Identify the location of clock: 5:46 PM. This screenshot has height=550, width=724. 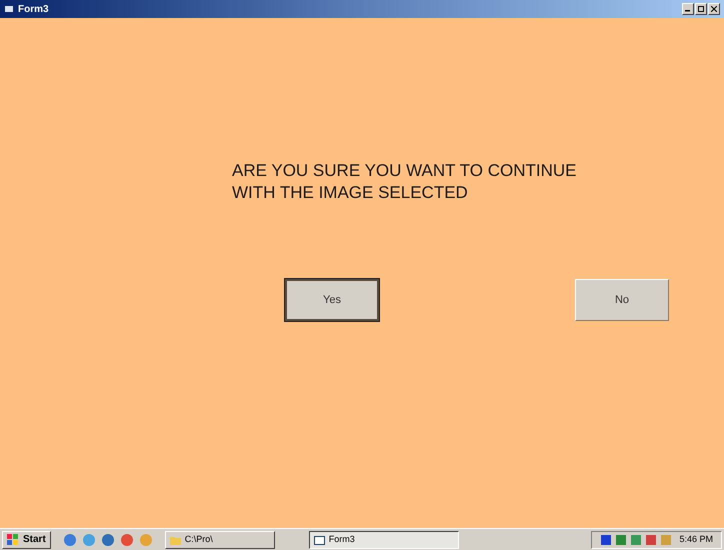
(696, 539).